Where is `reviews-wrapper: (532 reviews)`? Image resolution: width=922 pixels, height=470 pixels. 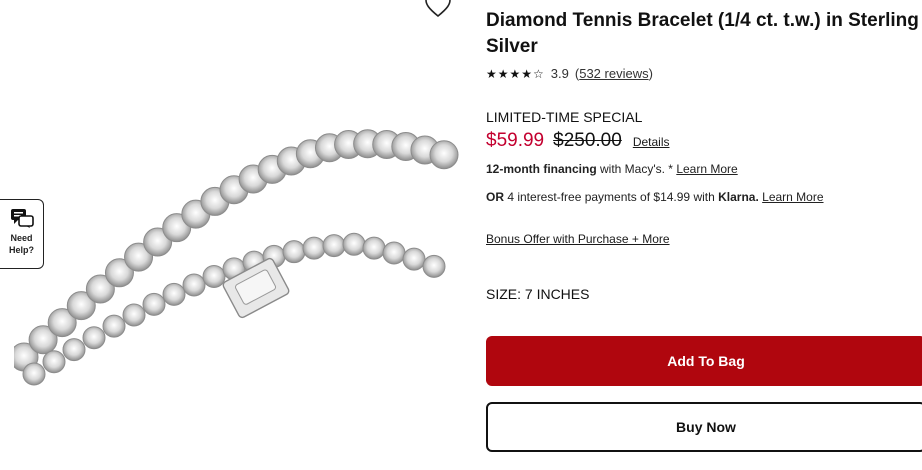 reviews-wrapper: (532 reviews) is located at coordinates (613, 73).